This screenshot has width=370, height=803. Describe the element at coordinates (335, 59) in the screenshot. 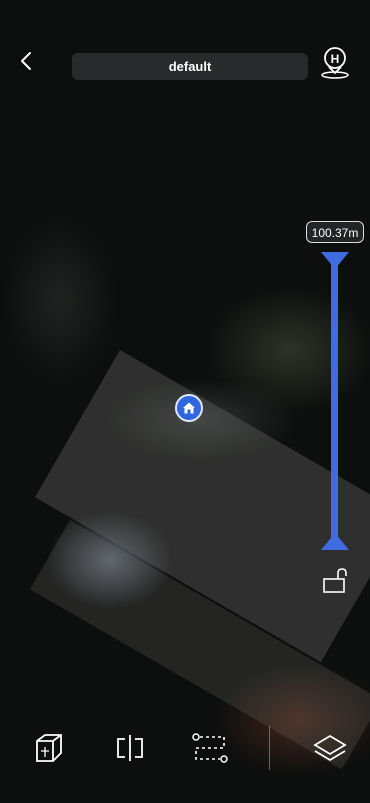

I see `svg-text: H` at that location.